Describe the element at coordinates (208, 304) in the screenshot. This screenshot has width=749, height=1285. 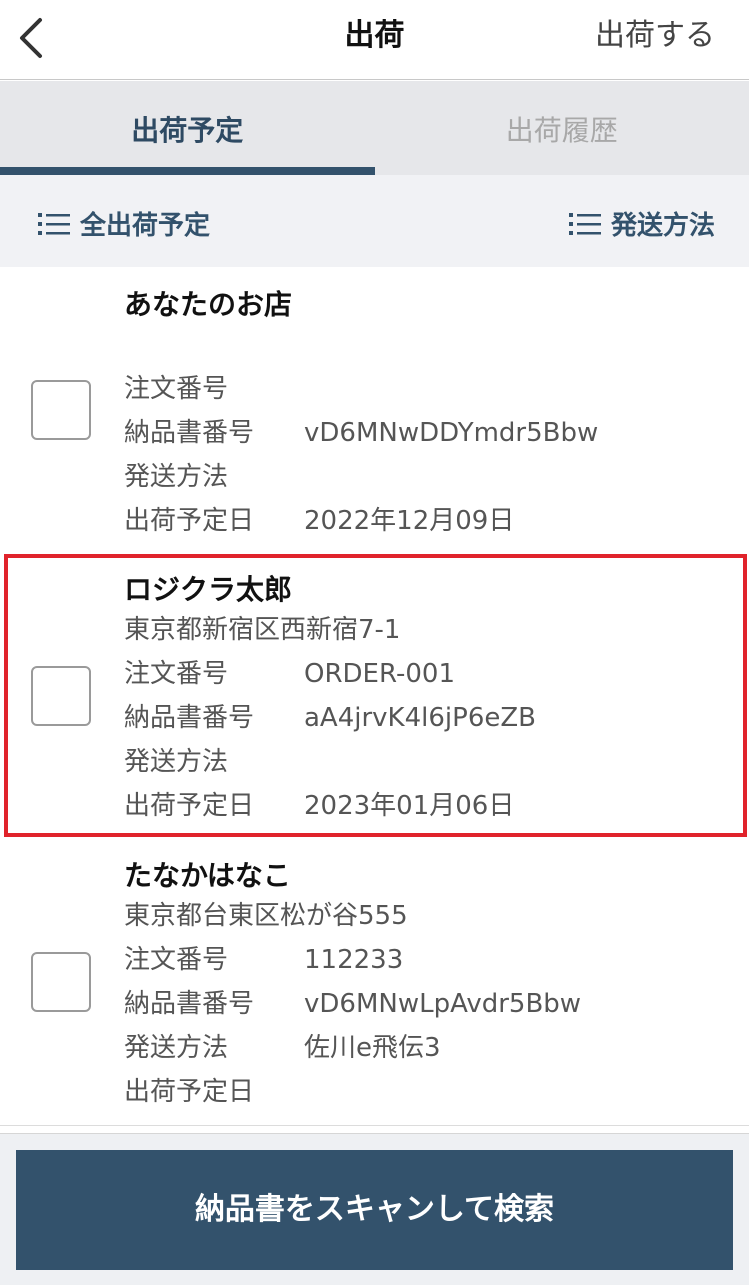
I see `customer-name: あなたのお店` at that location.